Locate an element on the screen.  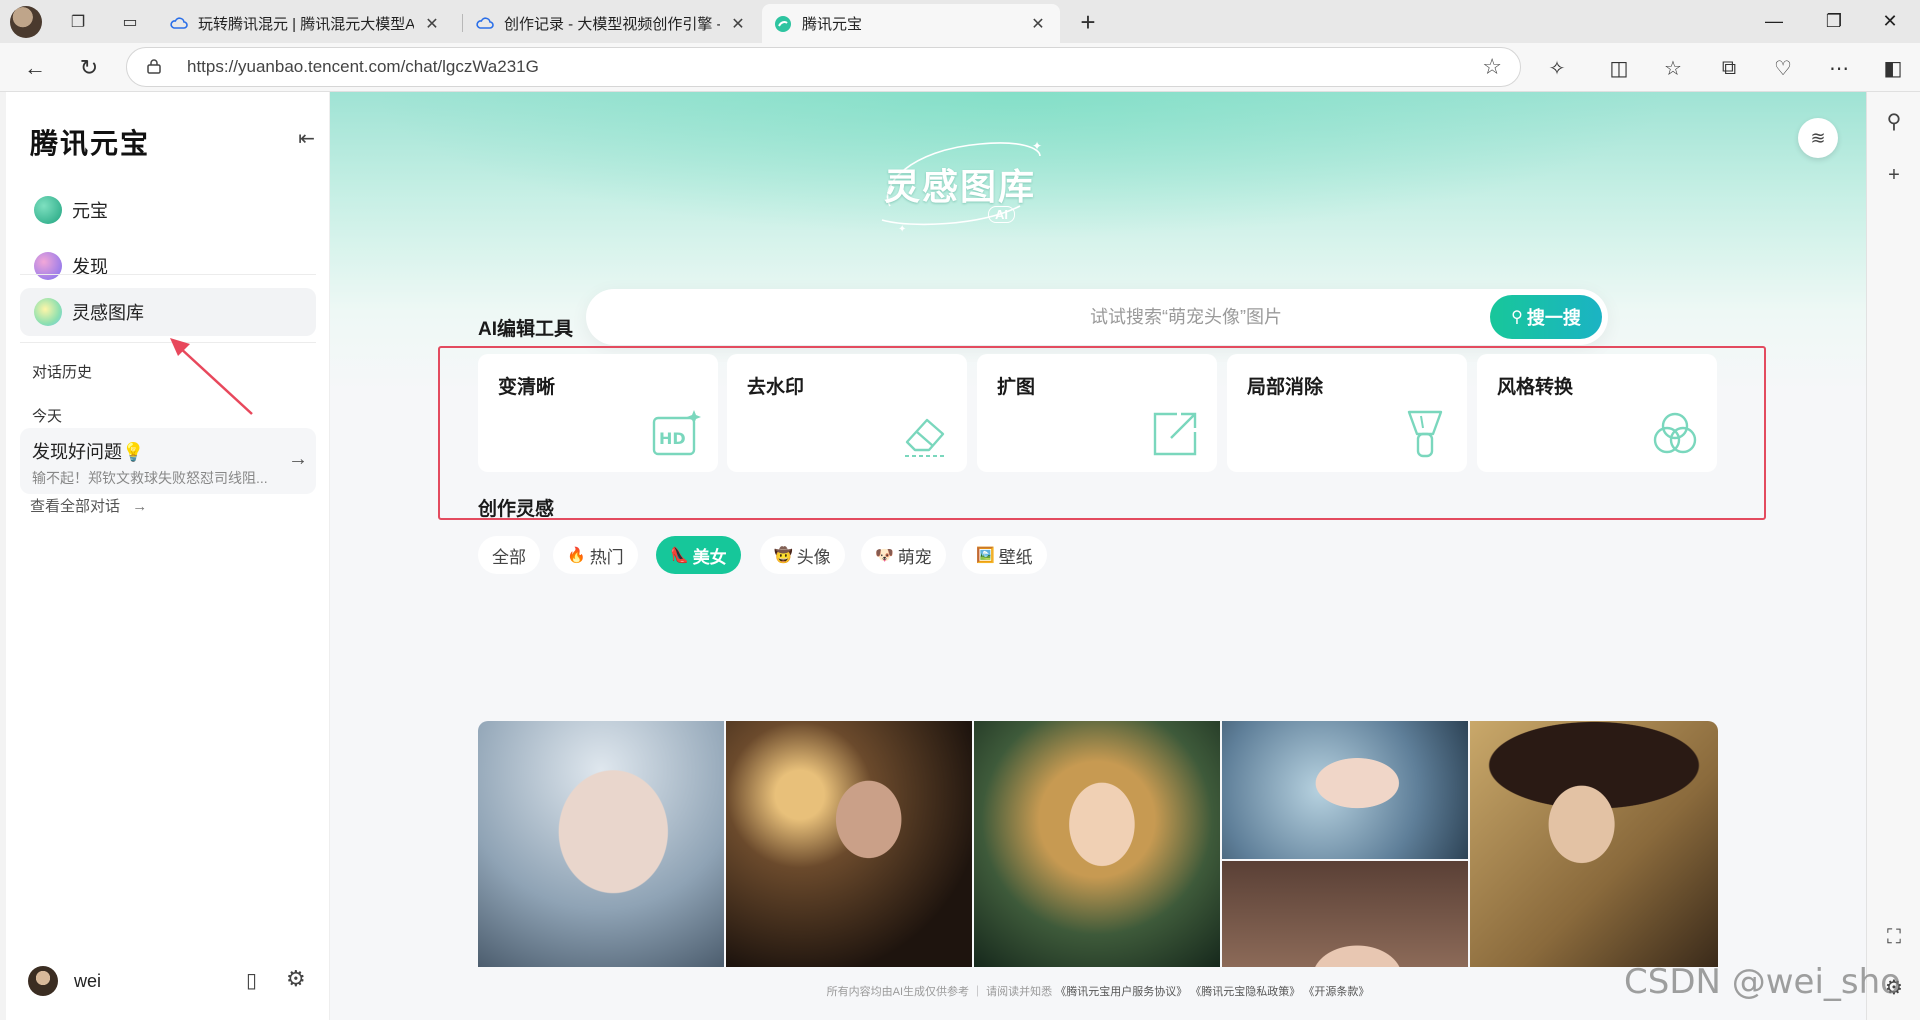
tab-creation-record: 创作记录 - 大模型视频创作引擎 - ✕ is located at coordinates (612, 23).